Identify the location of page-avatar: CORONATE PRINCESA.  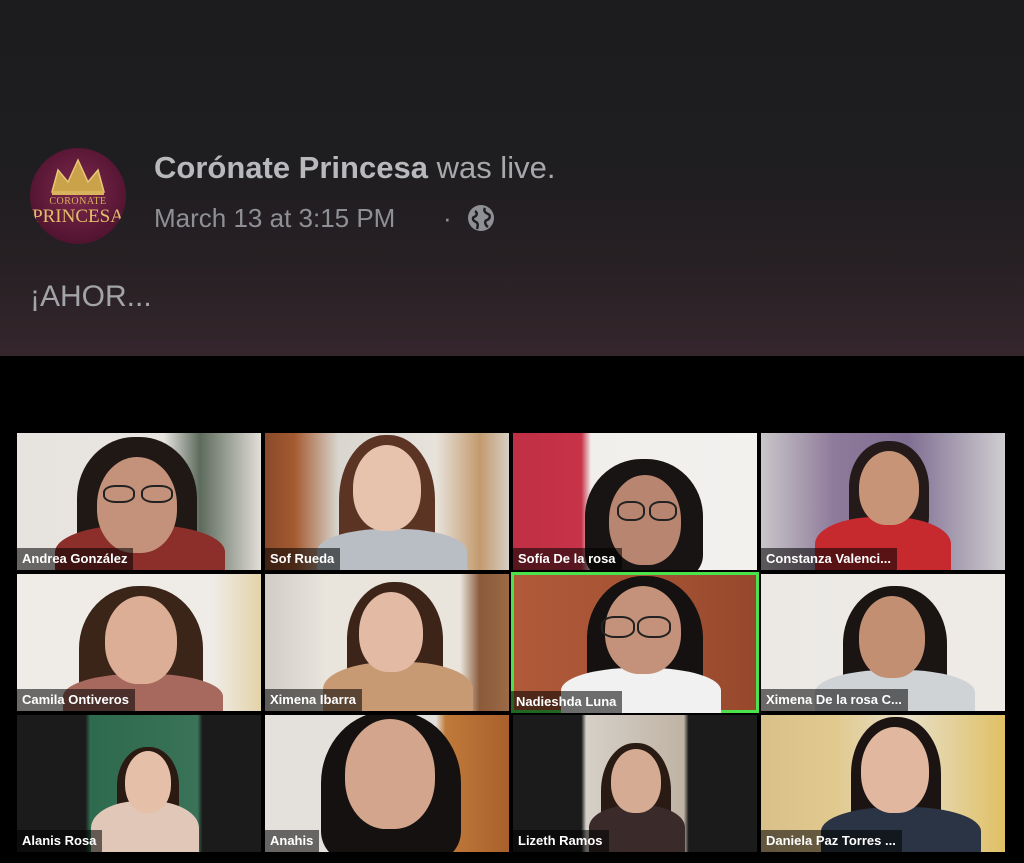
(78, 196).